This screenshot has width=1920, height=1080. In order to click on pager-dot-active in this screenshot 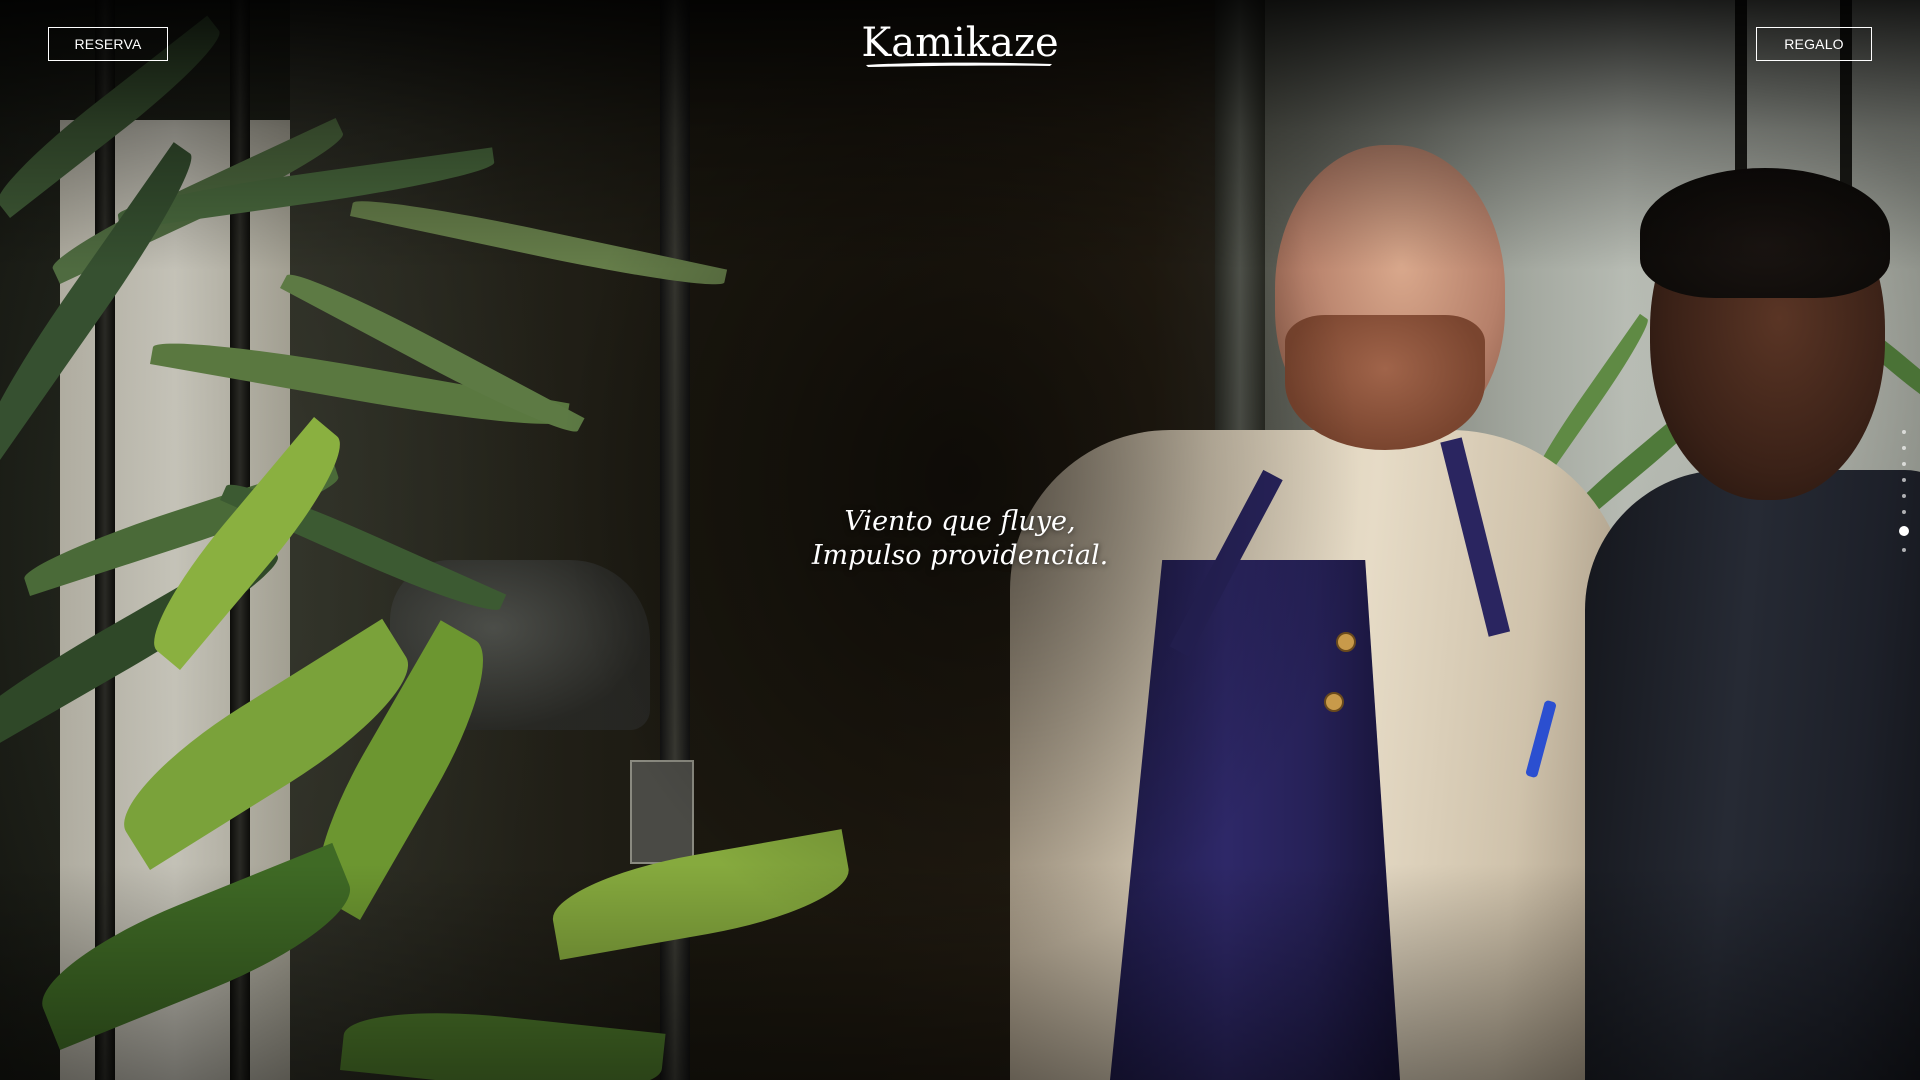, I will do `click(1904, 531)`.